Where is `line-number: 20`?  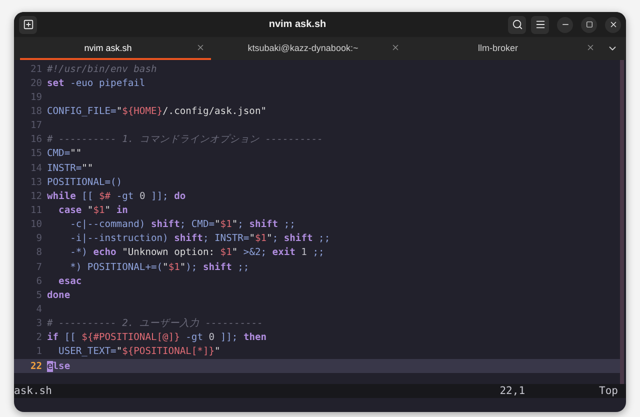
line-number: 20 is located at coordinates (36, 83).